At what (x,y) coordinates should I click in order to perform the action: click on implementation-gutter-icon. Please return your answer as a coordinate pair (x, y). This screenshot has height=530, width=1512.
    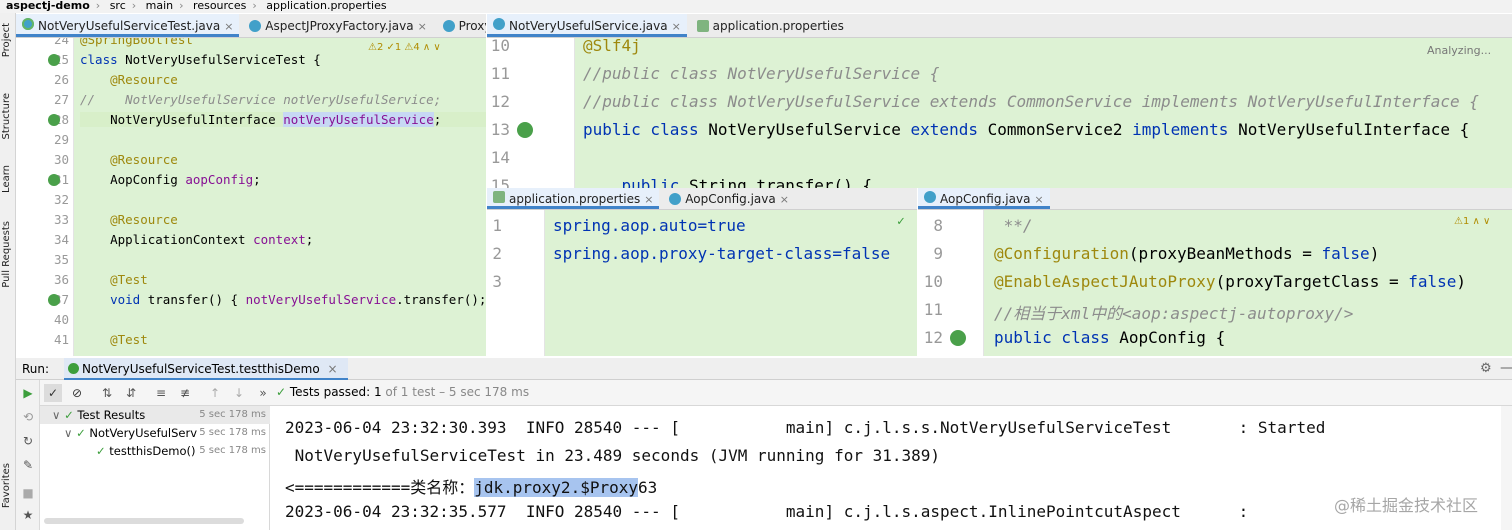
    Looking at the image, I should click on (525, 130).